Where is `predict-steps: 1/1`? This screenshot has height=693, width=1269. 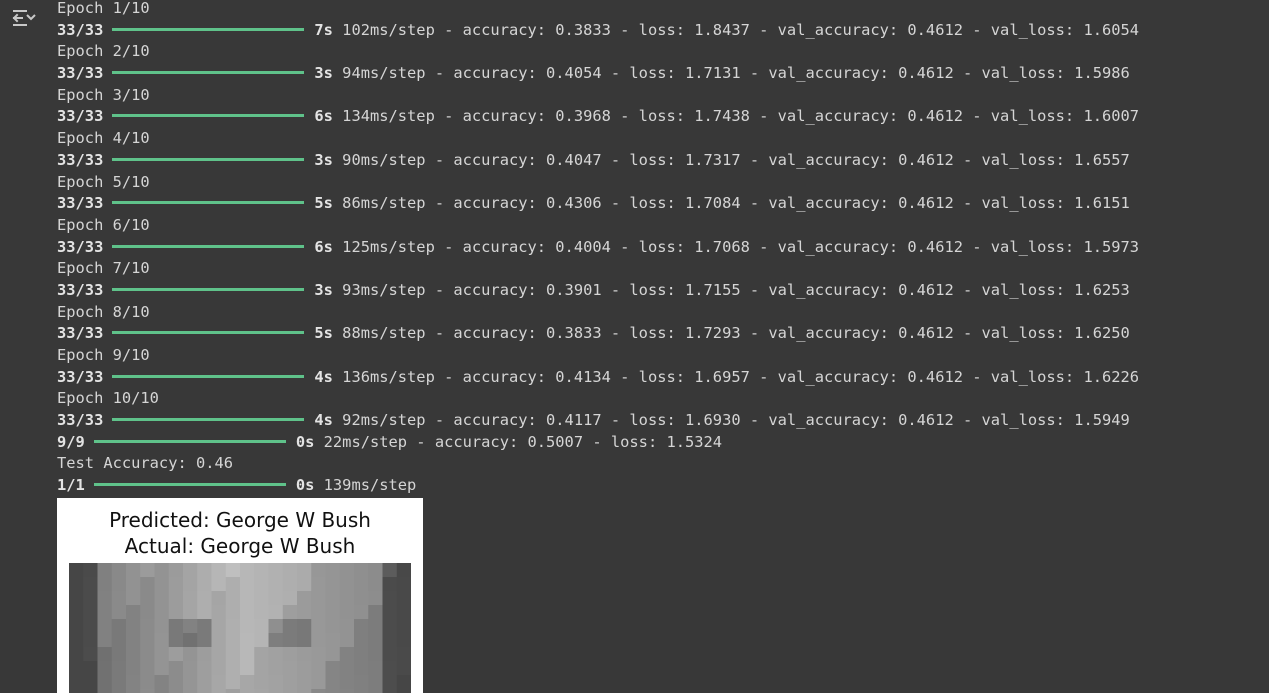
predict-steps: 1/1 is located at coordinates (71, 485).